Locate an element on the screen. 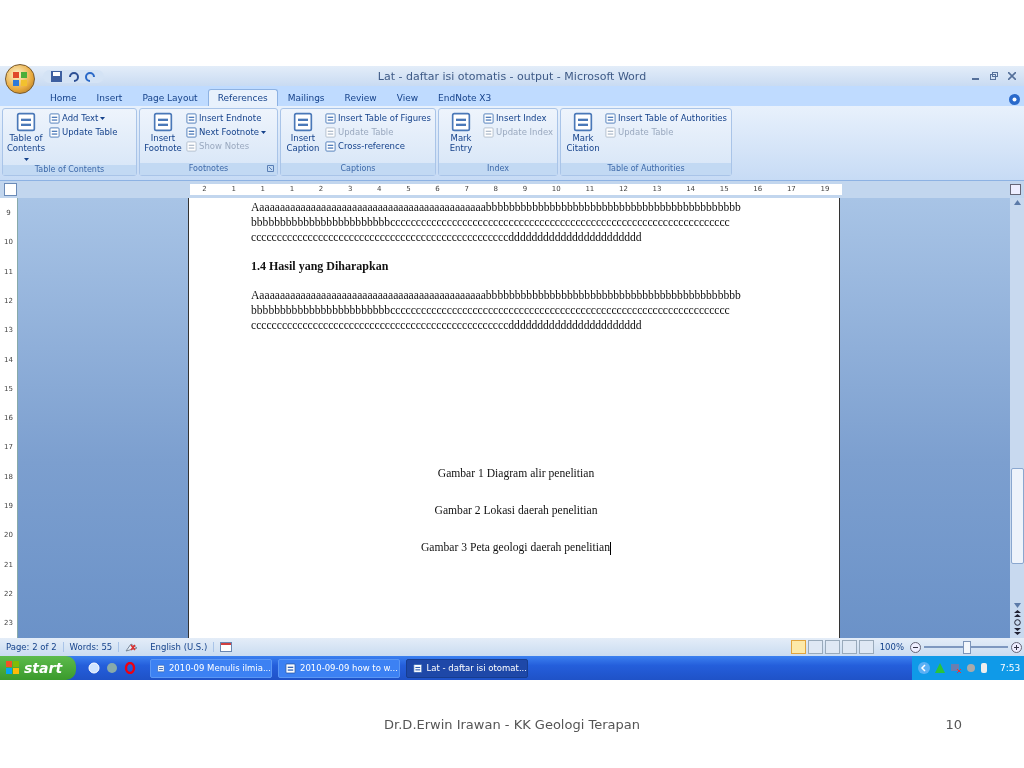 This screenshot has height=768, width=1024. word-count: Words: 55 is located at coordinates (91, 647).